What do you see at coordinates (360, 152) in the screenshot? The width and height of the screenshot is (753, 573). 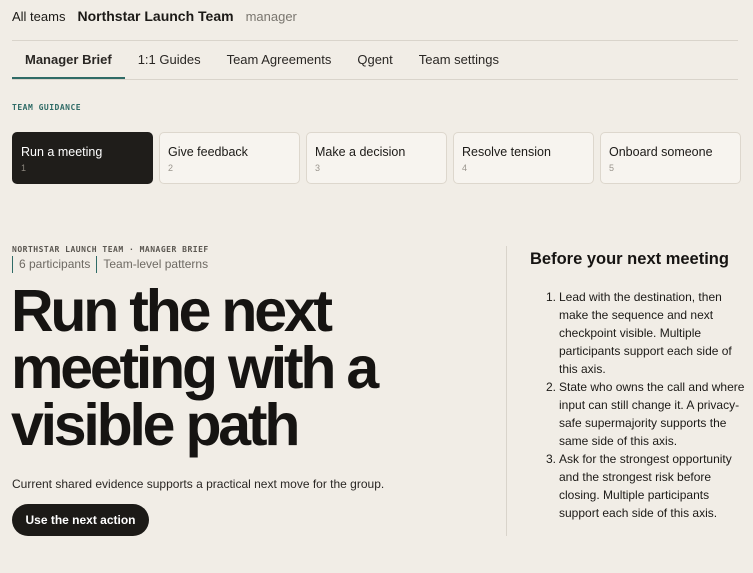 I see `card-title: Make a decision` at bounding box center [360, 152].